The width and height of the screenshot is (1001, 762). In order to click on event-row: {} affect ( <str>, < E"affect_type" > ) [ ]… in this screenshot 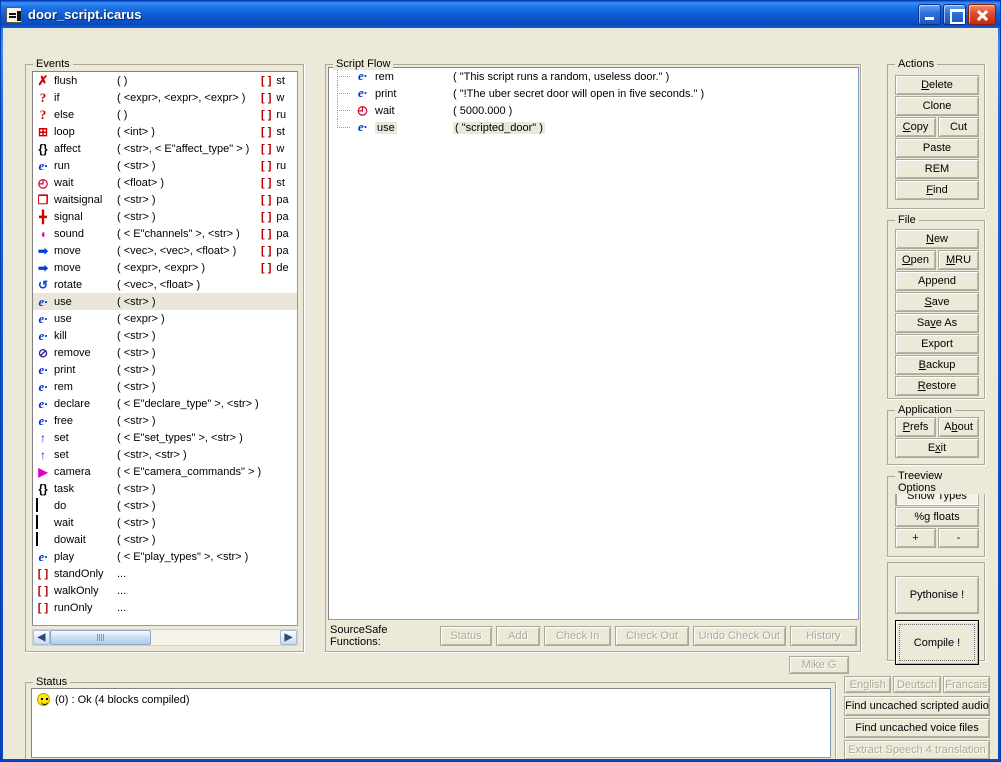, I will do `click(165, 148)`.